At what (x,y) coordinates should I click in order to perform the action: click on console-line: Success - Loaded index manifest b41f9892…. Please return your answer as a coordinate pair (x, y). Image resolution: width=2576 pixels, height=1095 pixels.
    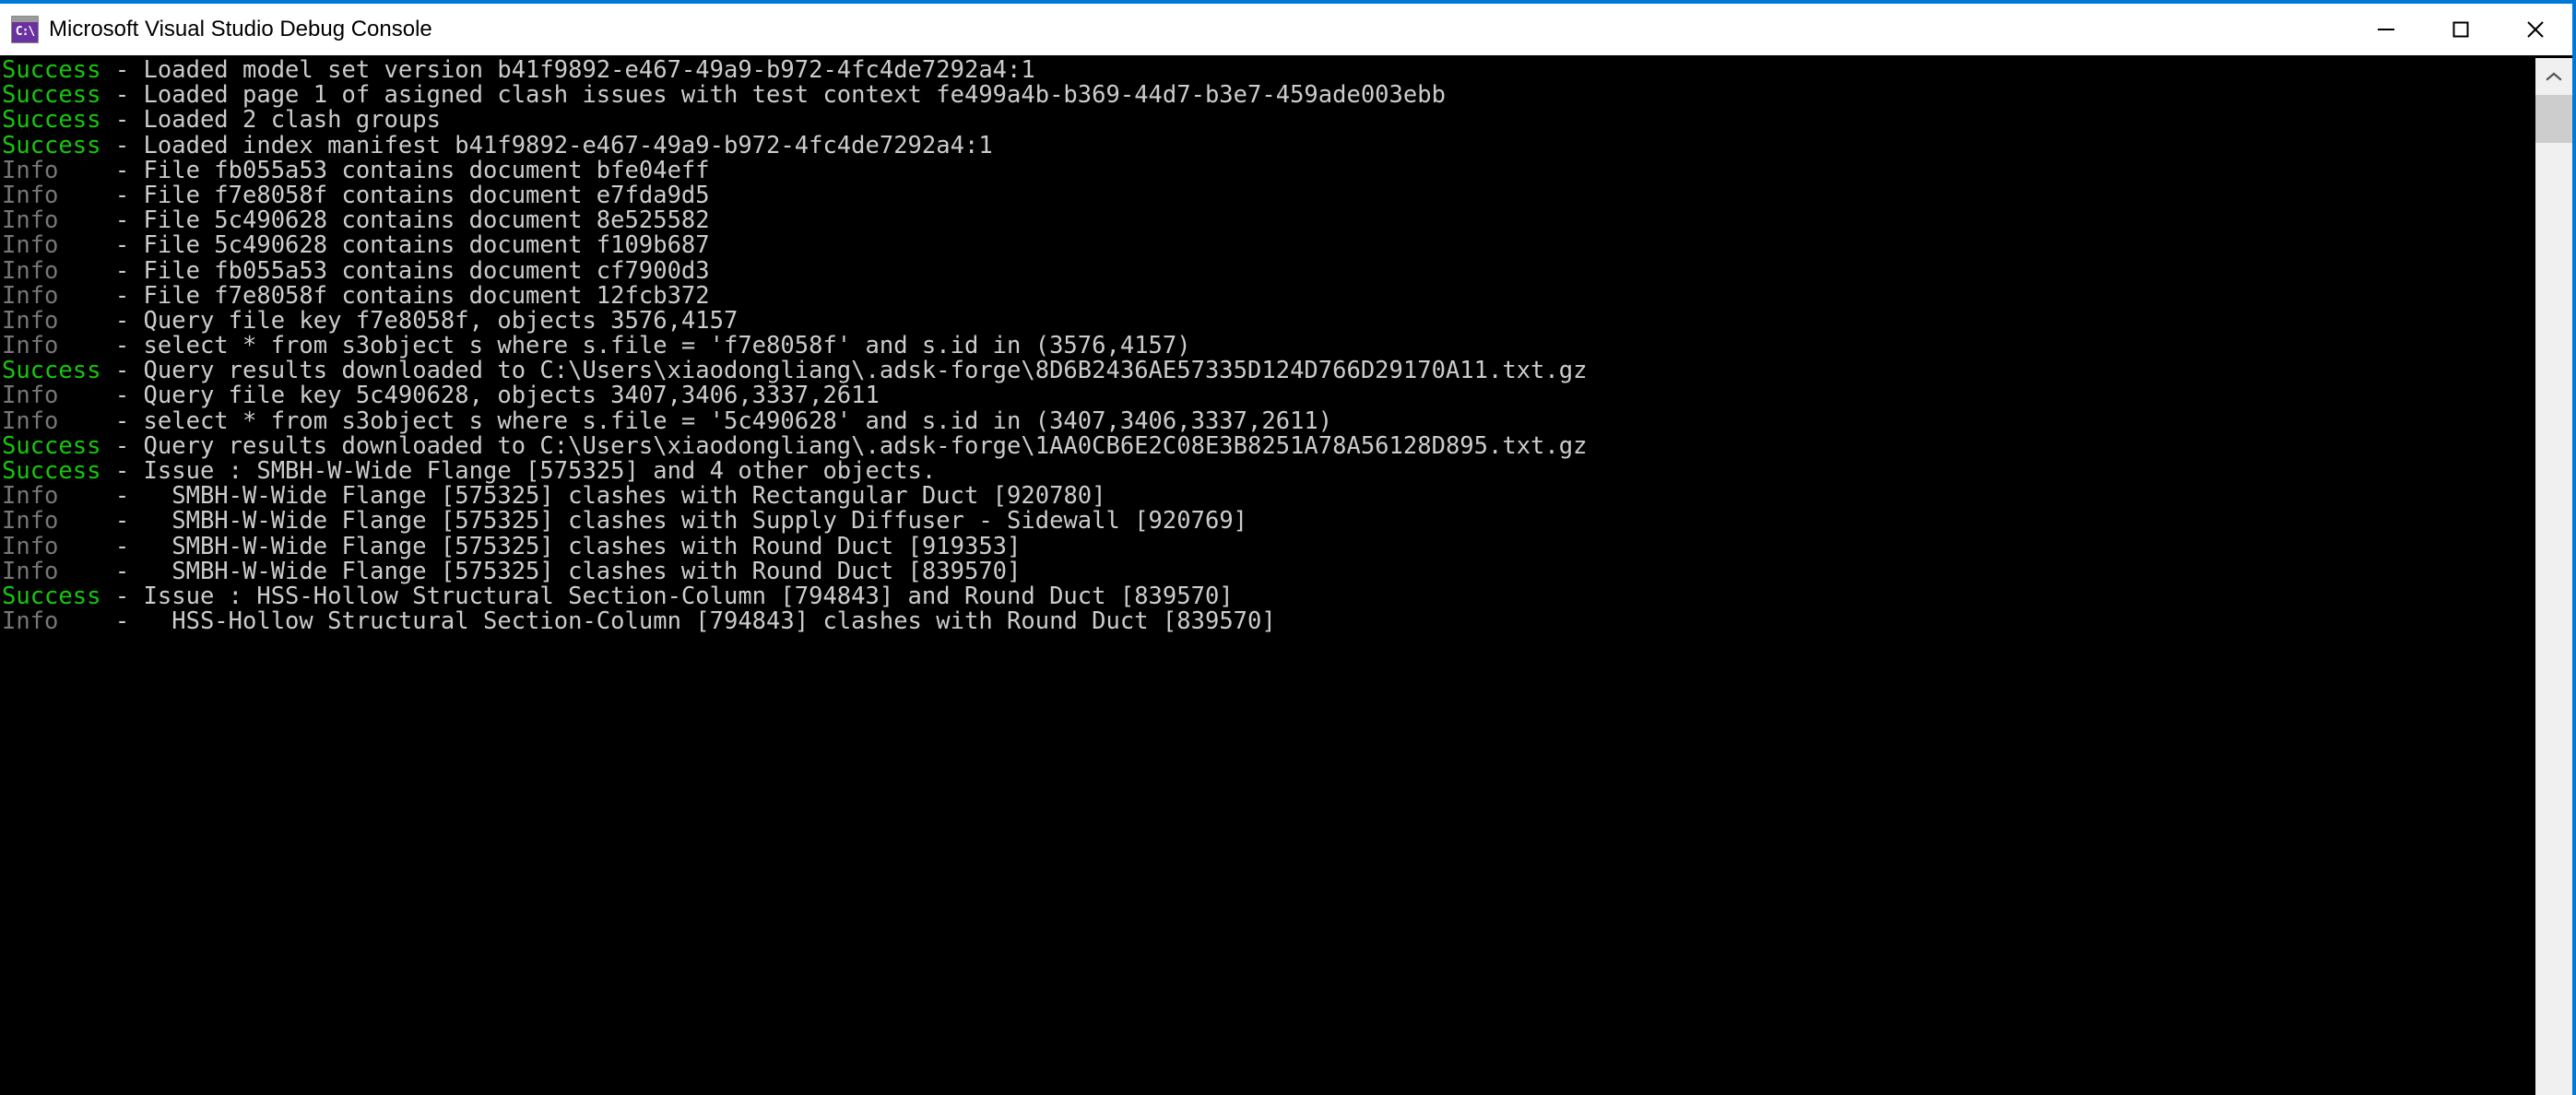
    Looking at the image, I should click on (1268, 145).